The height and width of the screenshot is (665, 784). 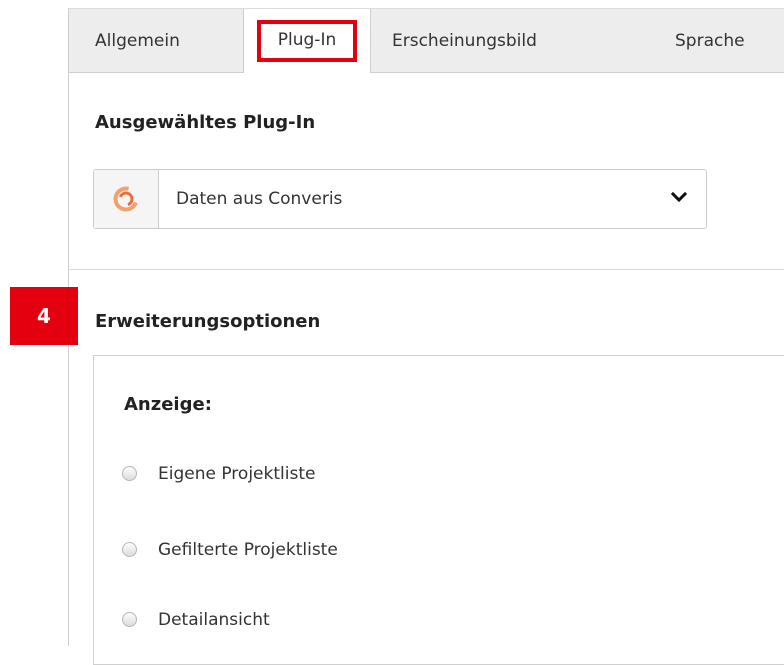 I want to click on tab-sprache: Sprache, so click(x=710, y=40).